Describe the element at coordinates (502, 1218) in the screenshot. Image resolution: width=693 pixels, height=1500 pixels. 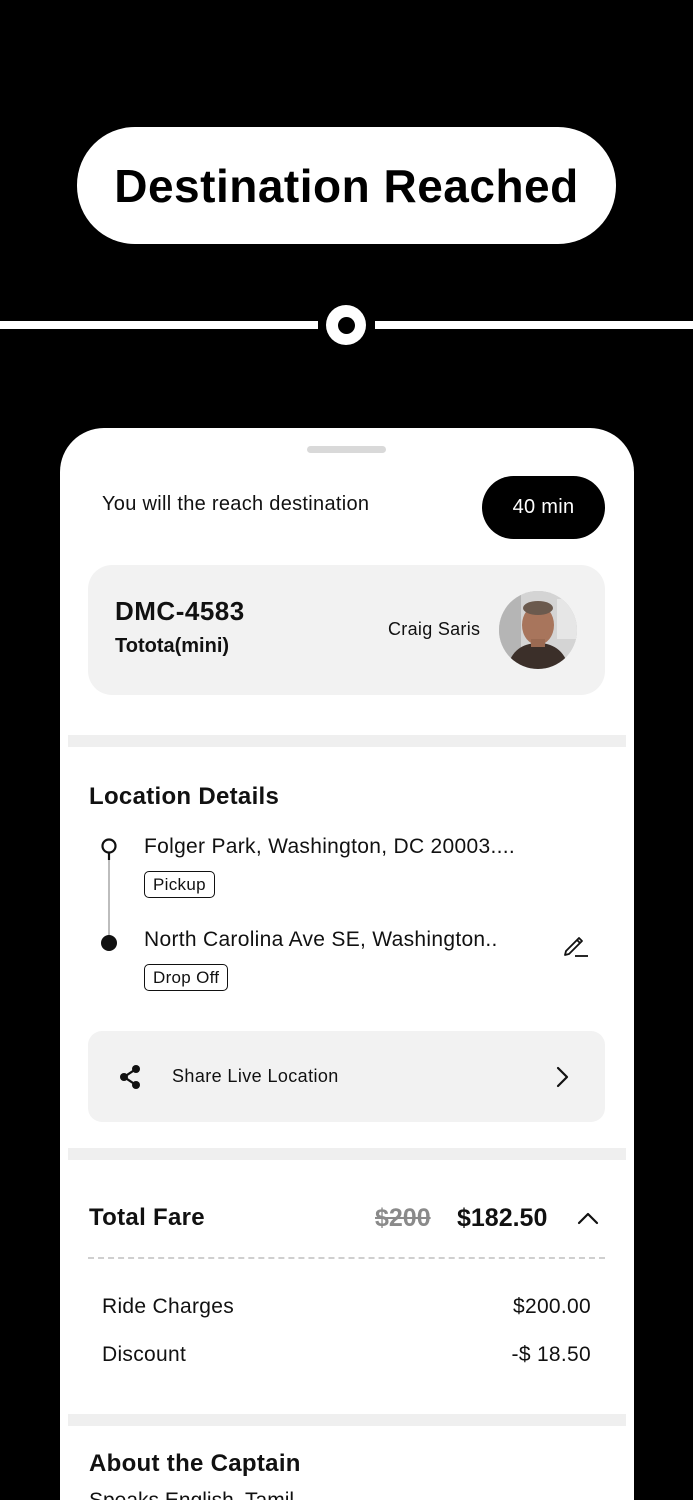
I see `fare-discounted-price: $182.50` at that location.